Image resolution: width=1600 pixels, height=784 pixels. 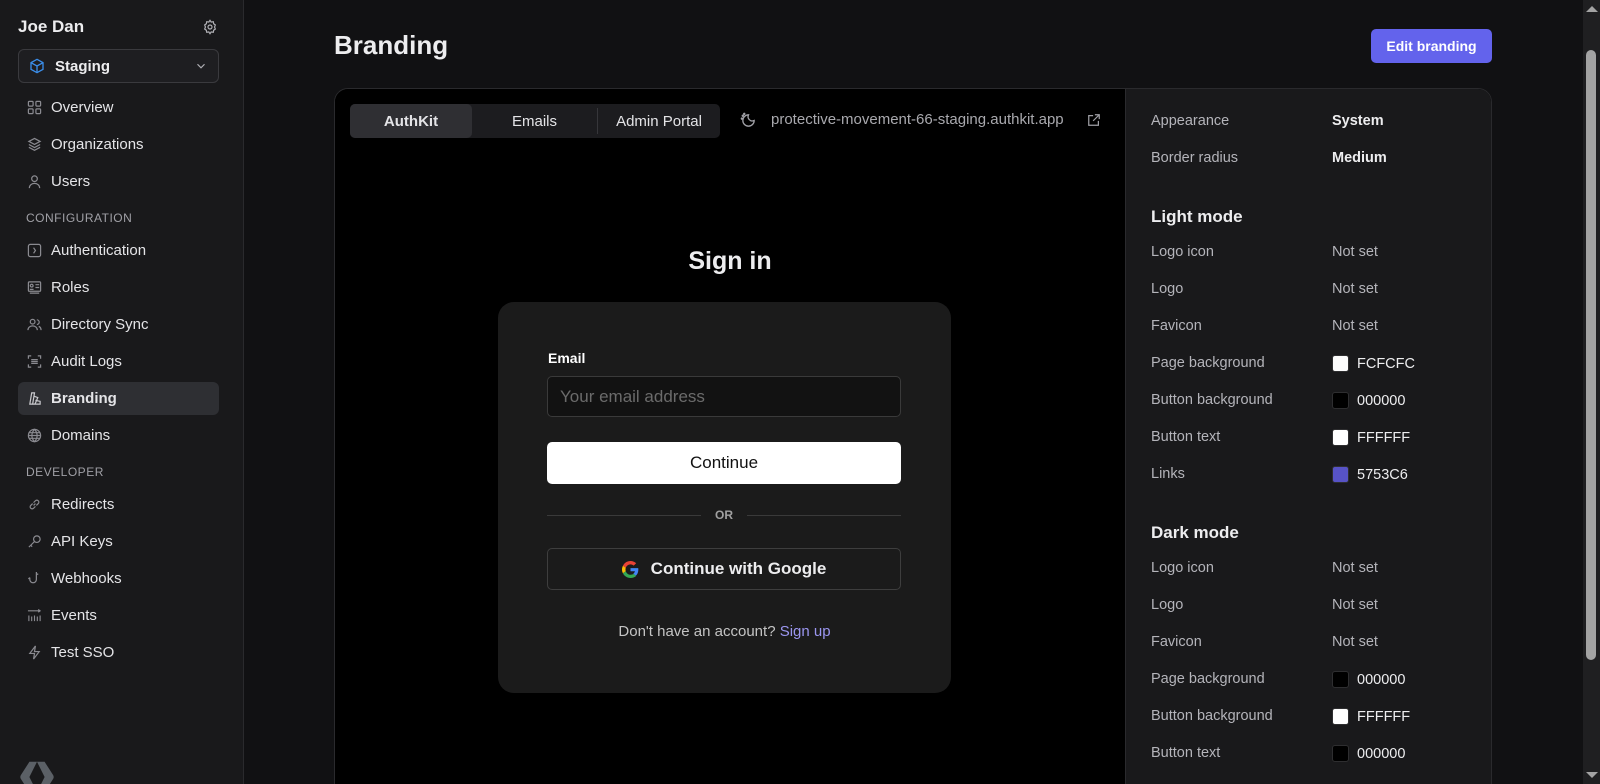 I want to click on sidebar-item-directory-sync: Directory Sync, so click(x=118, y=324).